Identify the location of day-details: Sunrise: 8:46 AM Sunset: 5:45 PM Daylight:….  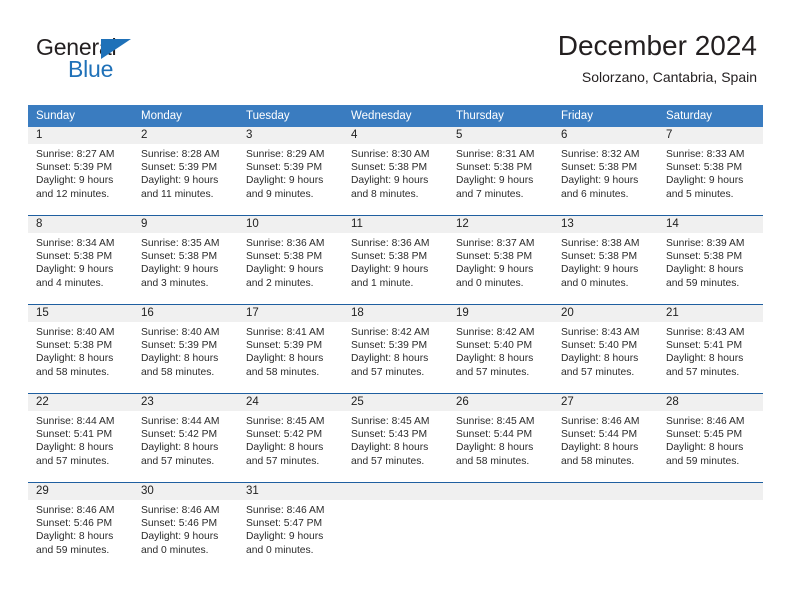
(710, 439).